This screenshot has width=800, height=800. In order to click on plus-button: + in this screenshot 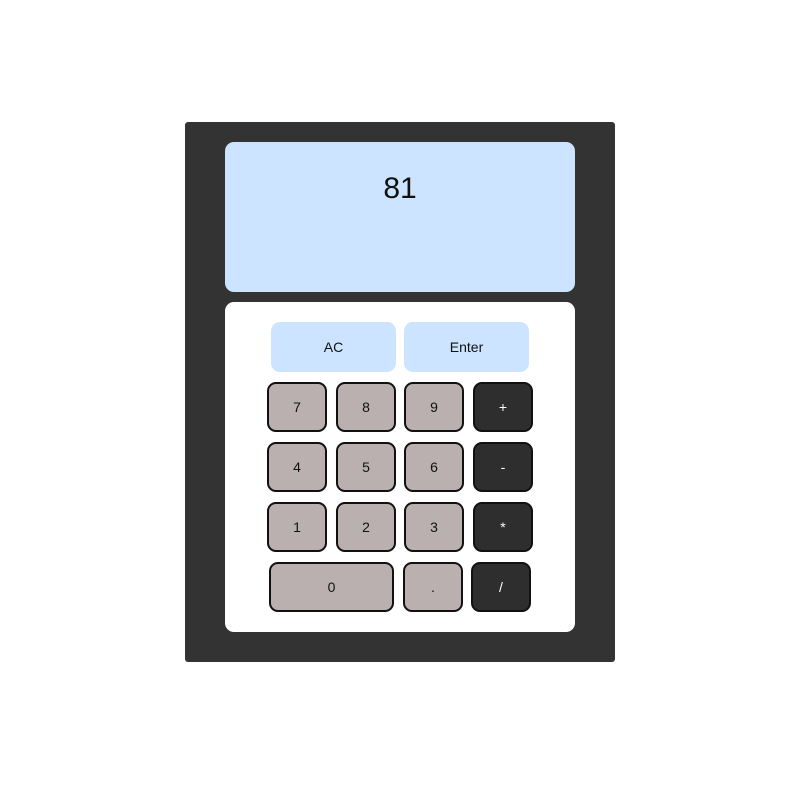, I will do `click(503, 407)`.